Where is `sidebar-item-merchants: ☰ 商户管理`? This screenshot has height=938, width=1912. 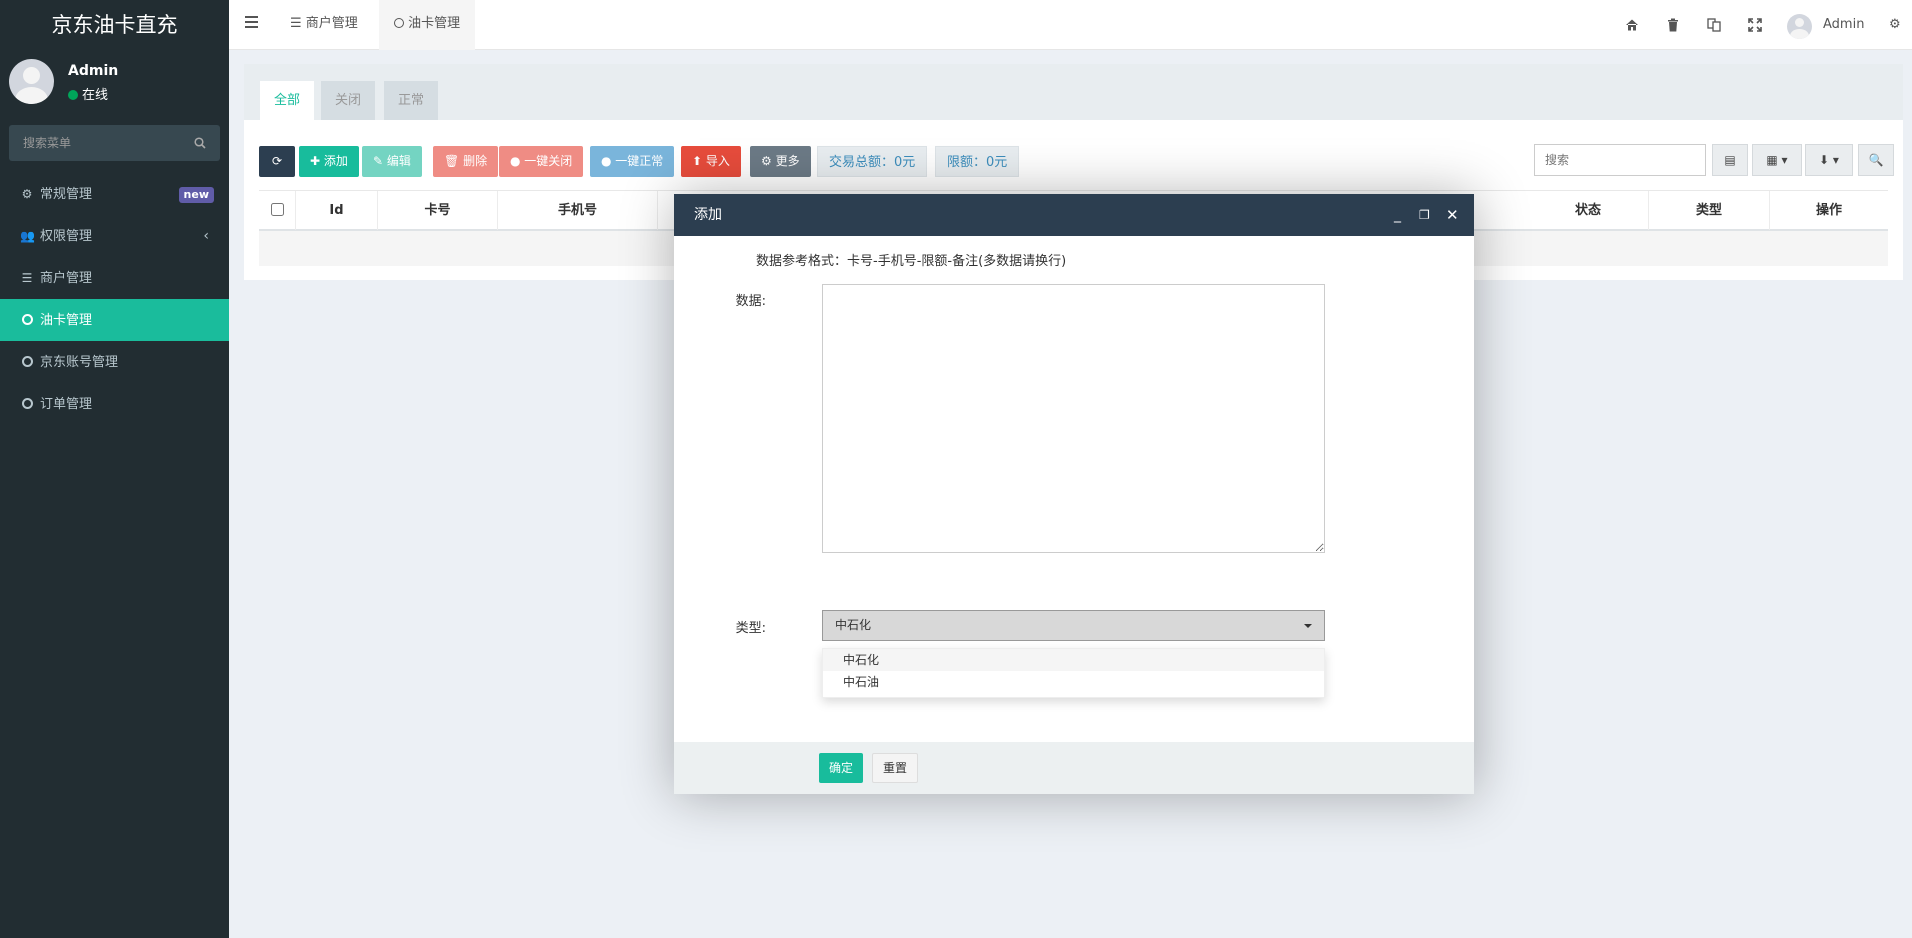
sidebar-item-merchants: ☰ 商户管理 is located at coordinates (114, 278).